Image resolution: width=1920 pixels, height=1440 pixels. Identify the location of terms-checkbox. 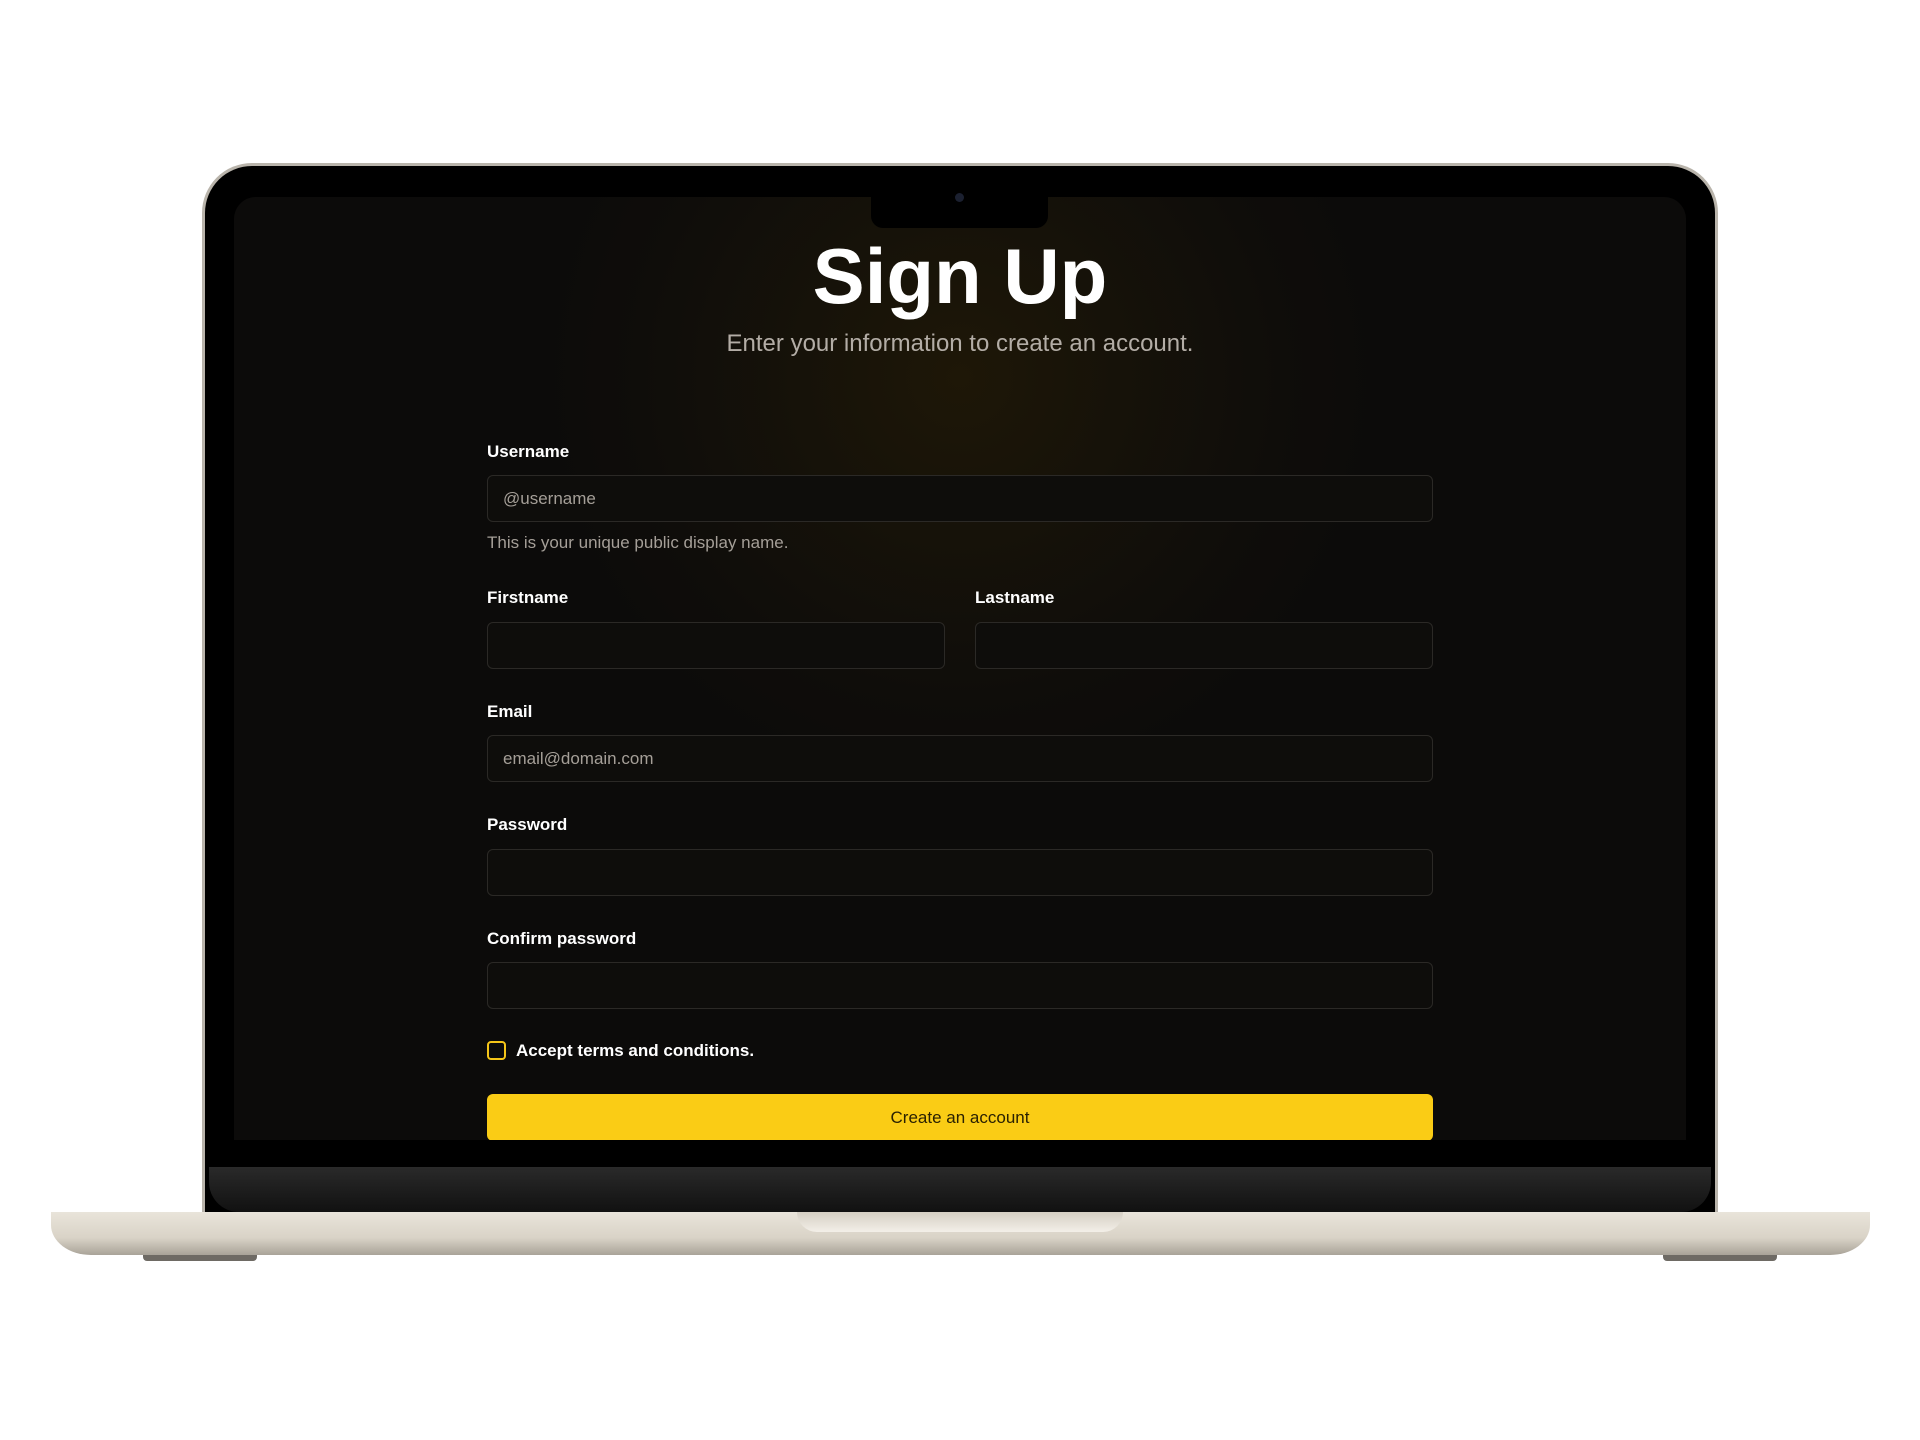
(496, 1050).